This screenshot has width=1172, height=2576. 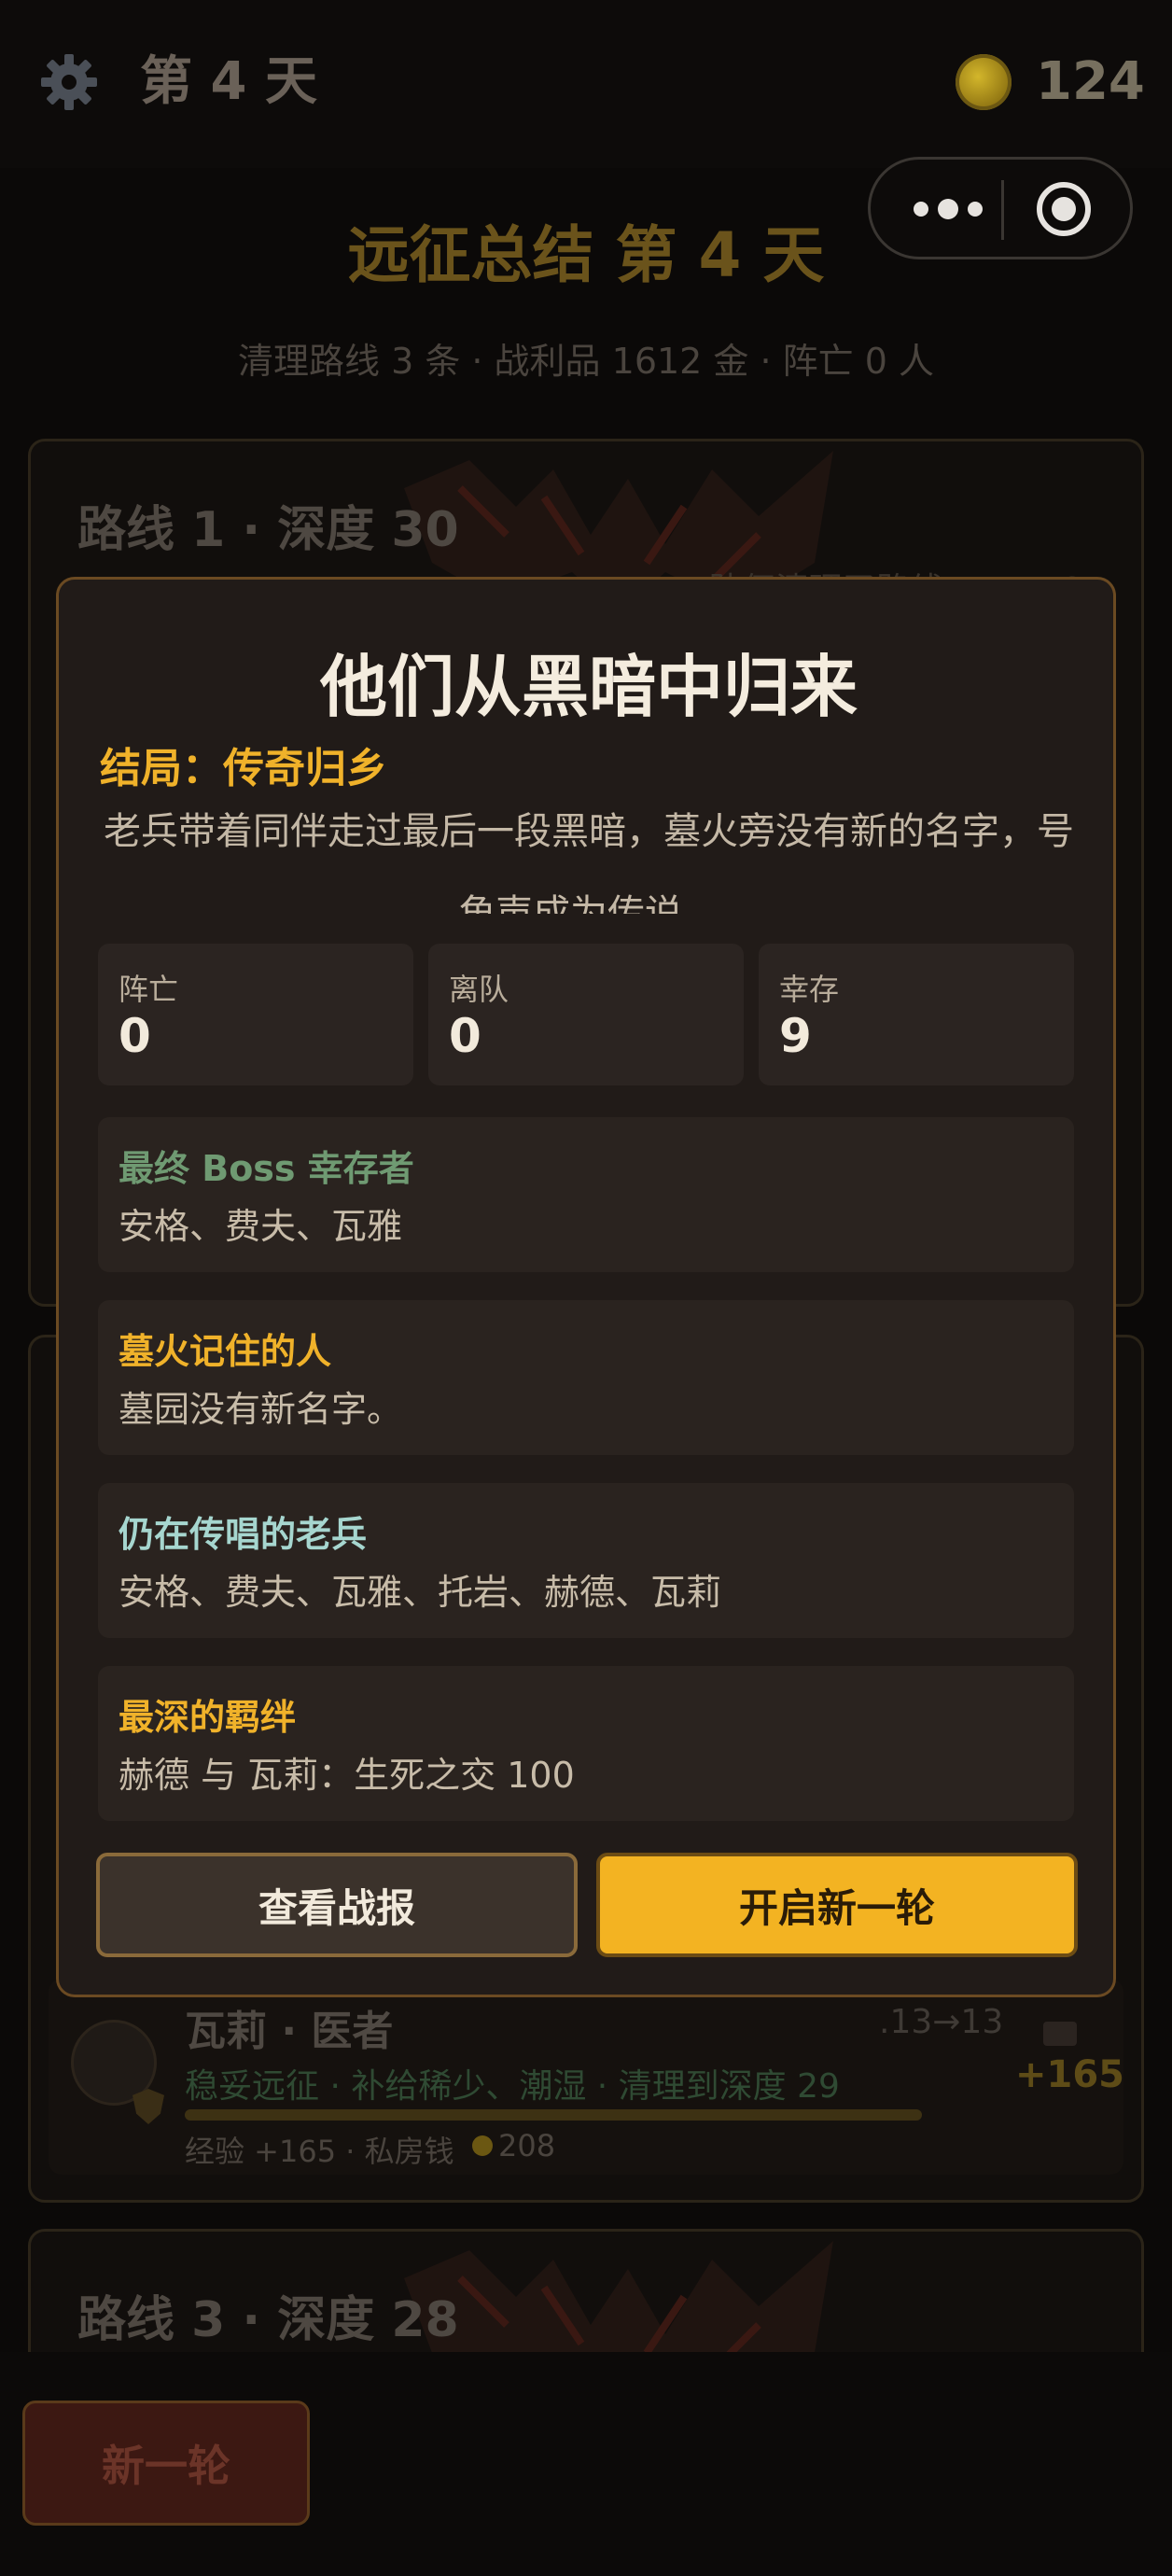 I want to click on section-body: 赫德 与 瓦莉：生死之交 100, so click(x=347, y=1775).